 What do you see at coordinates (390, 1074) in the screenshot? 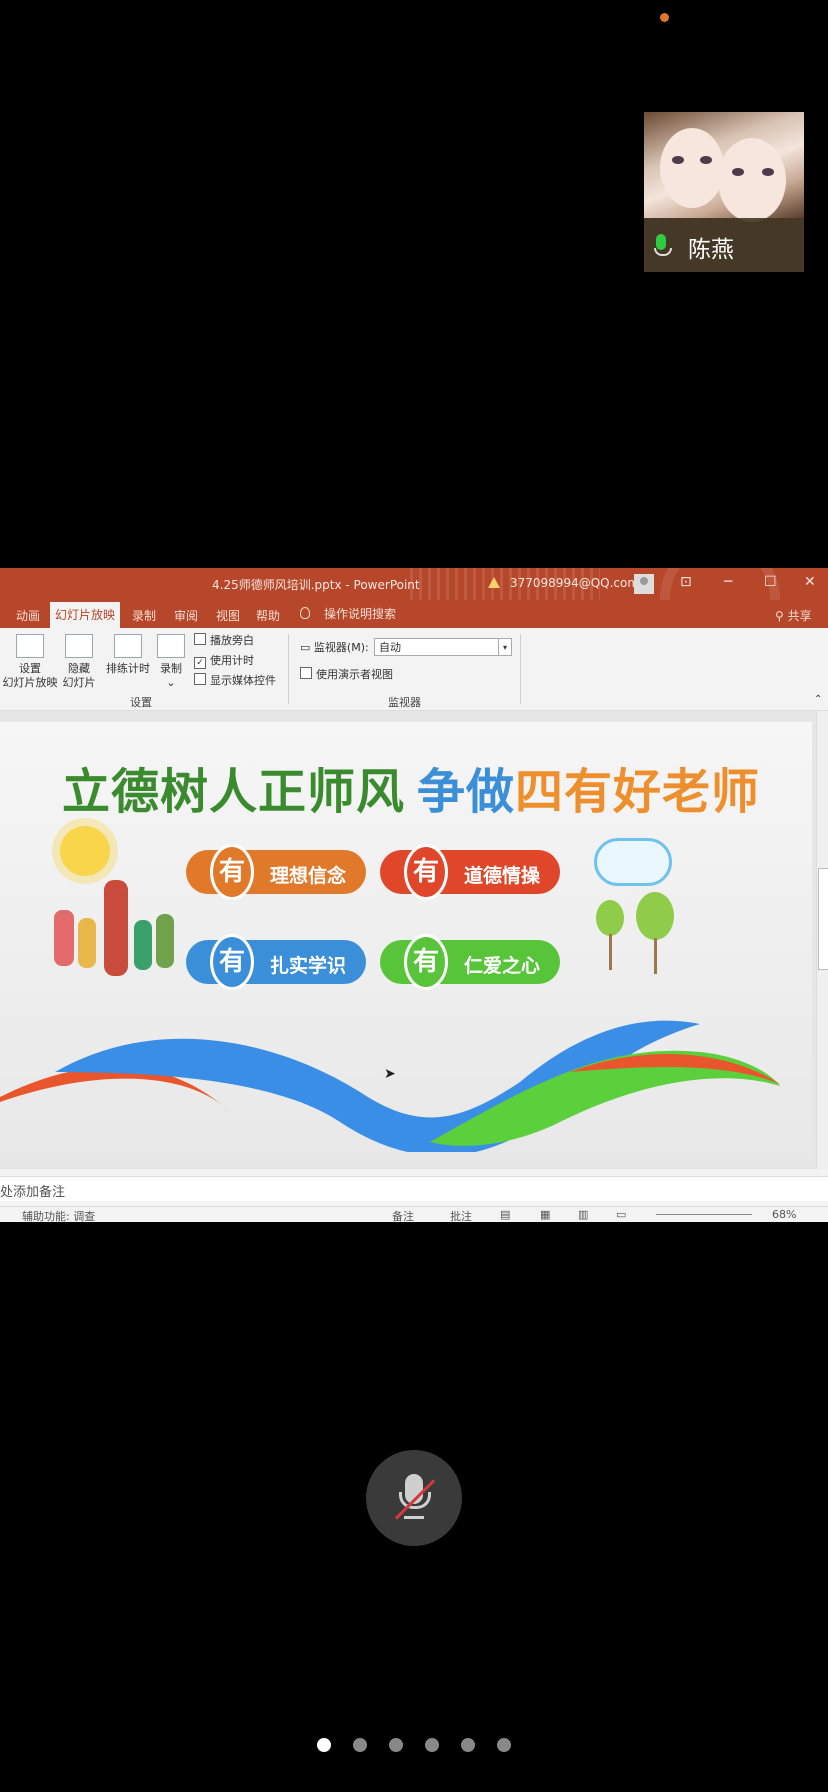
I see `mouse-cursor-icon: ➤` at bounding box center [390, 1074].